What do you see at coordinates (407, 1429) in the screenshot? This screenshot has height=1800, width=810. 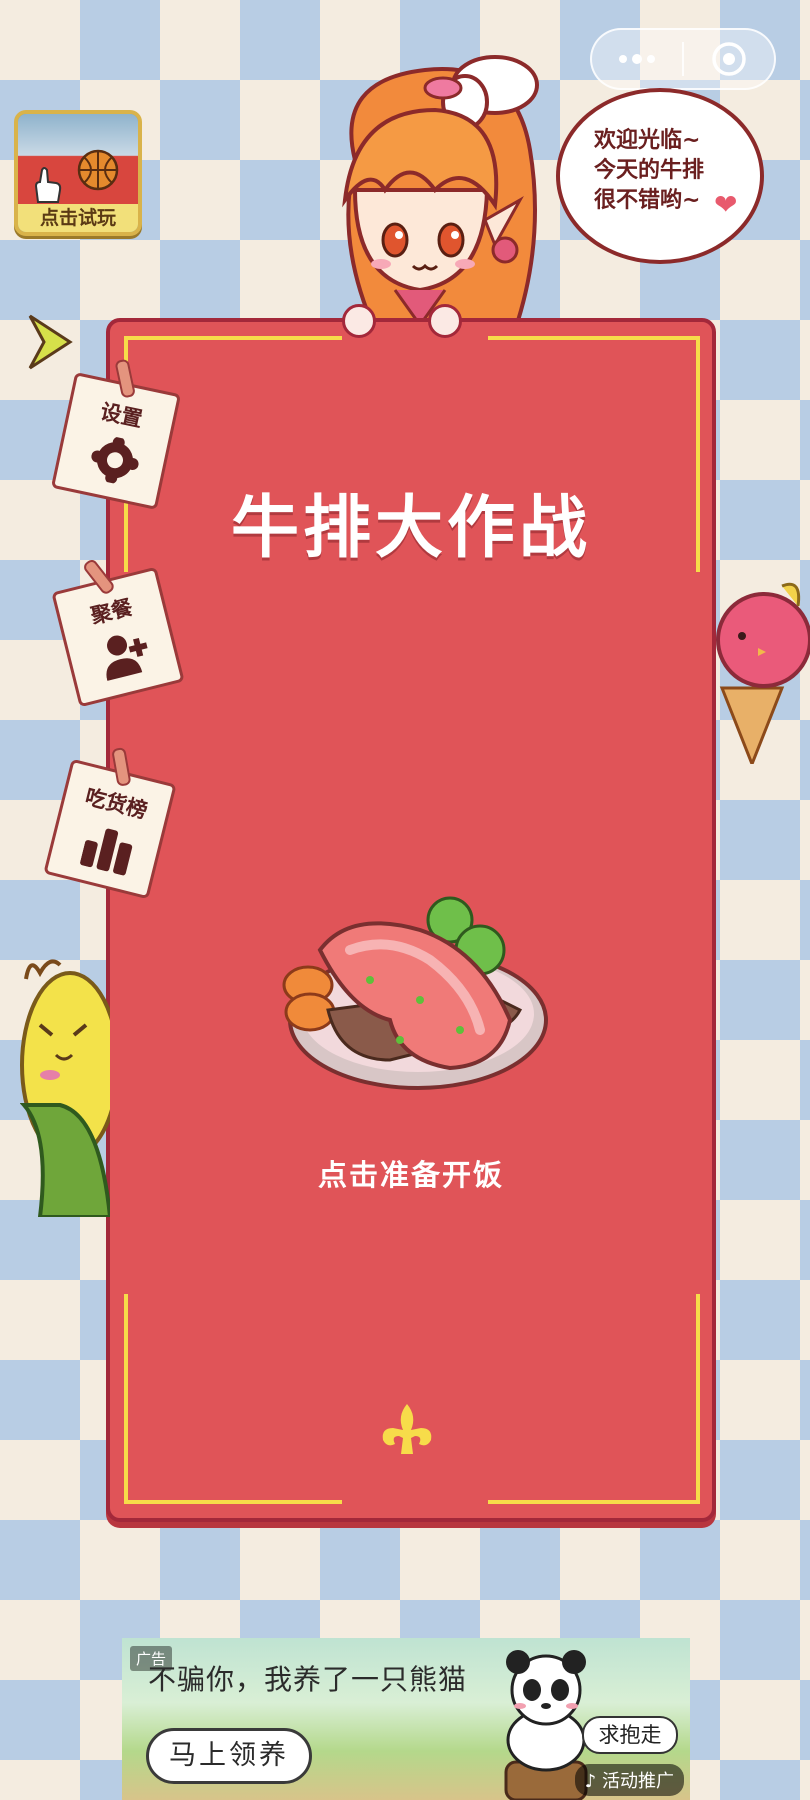 I see `fleur-de-lis-icon` at bounding box center [407, 1429].